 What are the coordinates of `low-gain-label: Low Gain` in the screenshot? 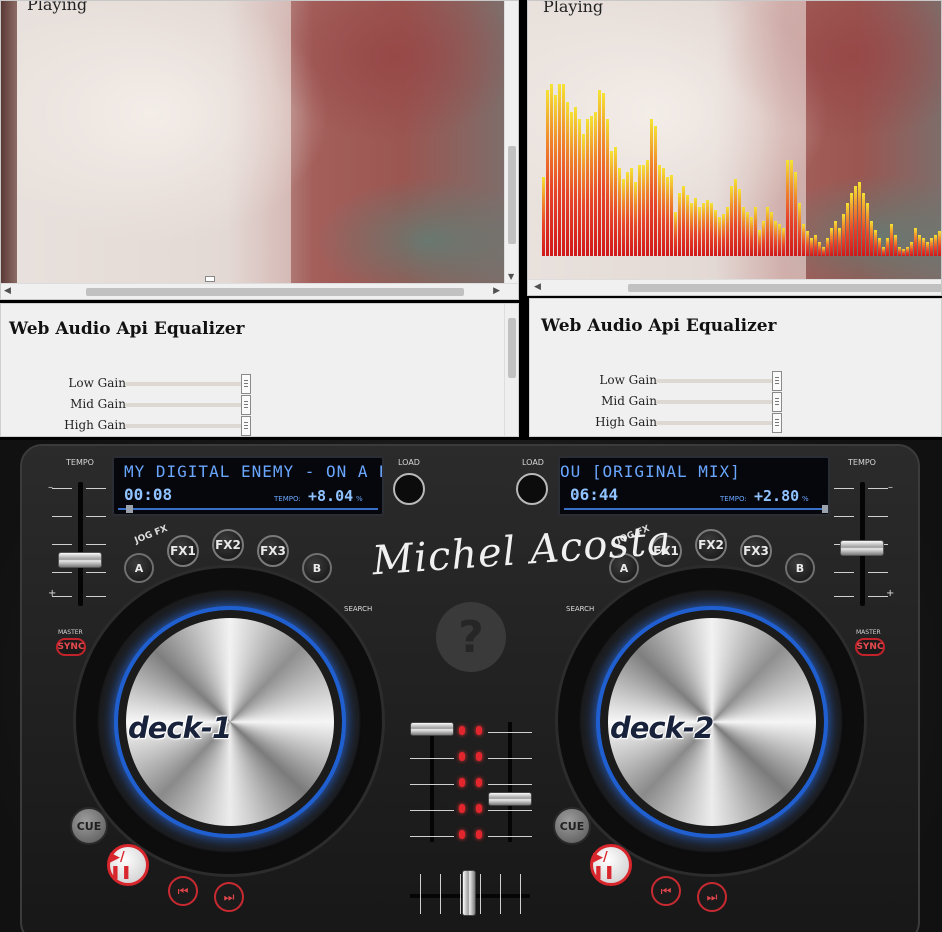 It's located at (628, 380).